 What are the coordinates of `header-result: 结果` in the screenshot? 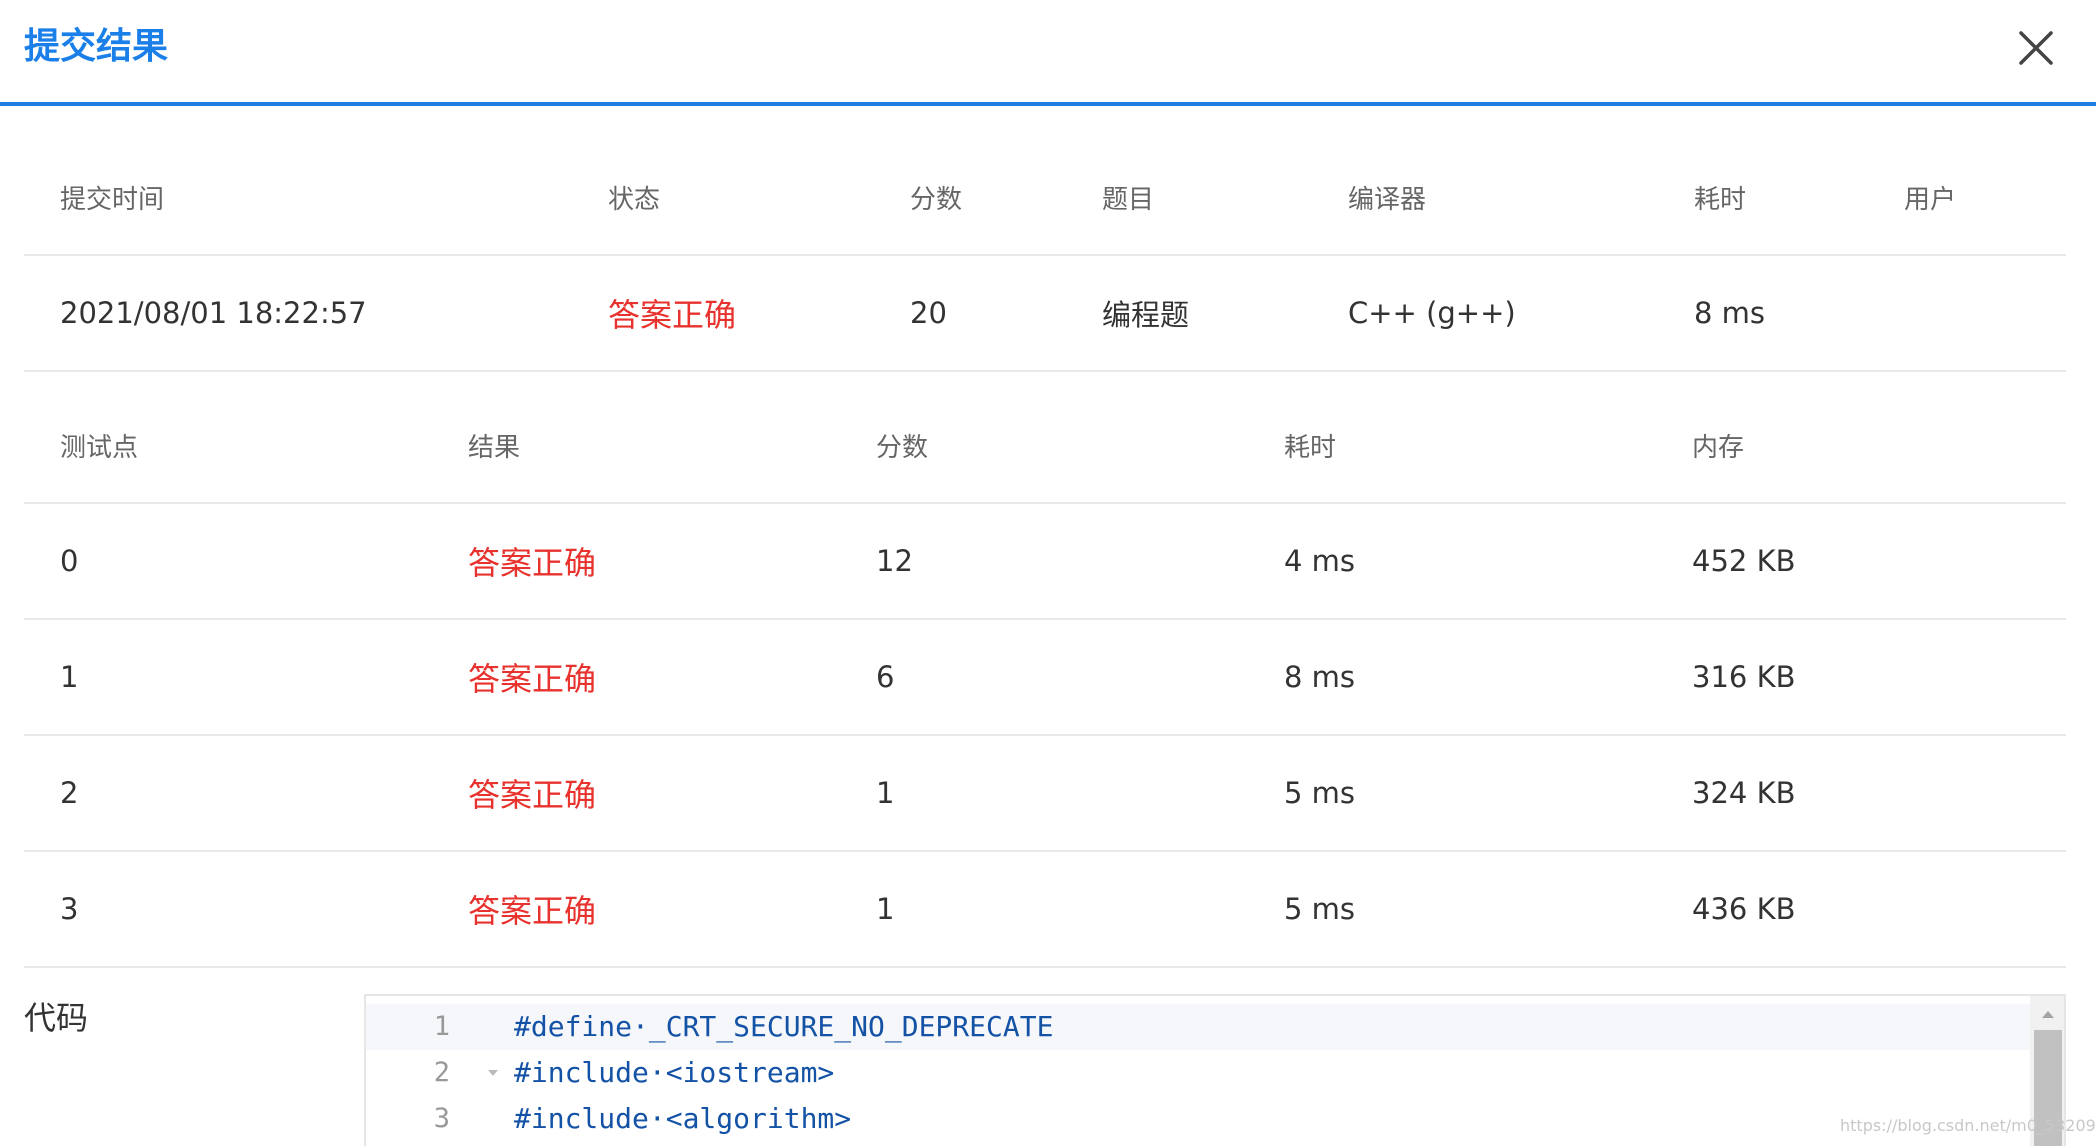 It's located at (494, 447).